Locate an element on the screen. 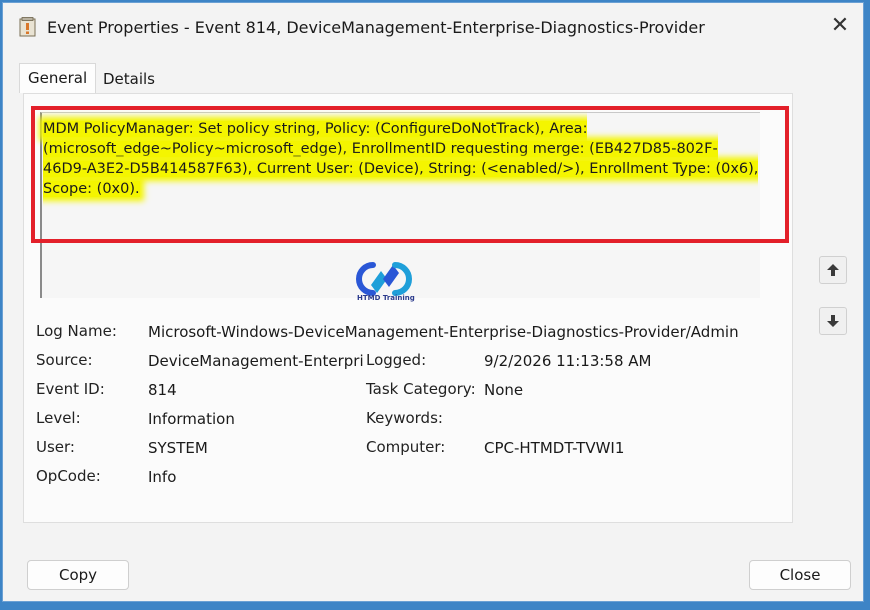  logged-label: Logged: is located at coordinates (396, 360).